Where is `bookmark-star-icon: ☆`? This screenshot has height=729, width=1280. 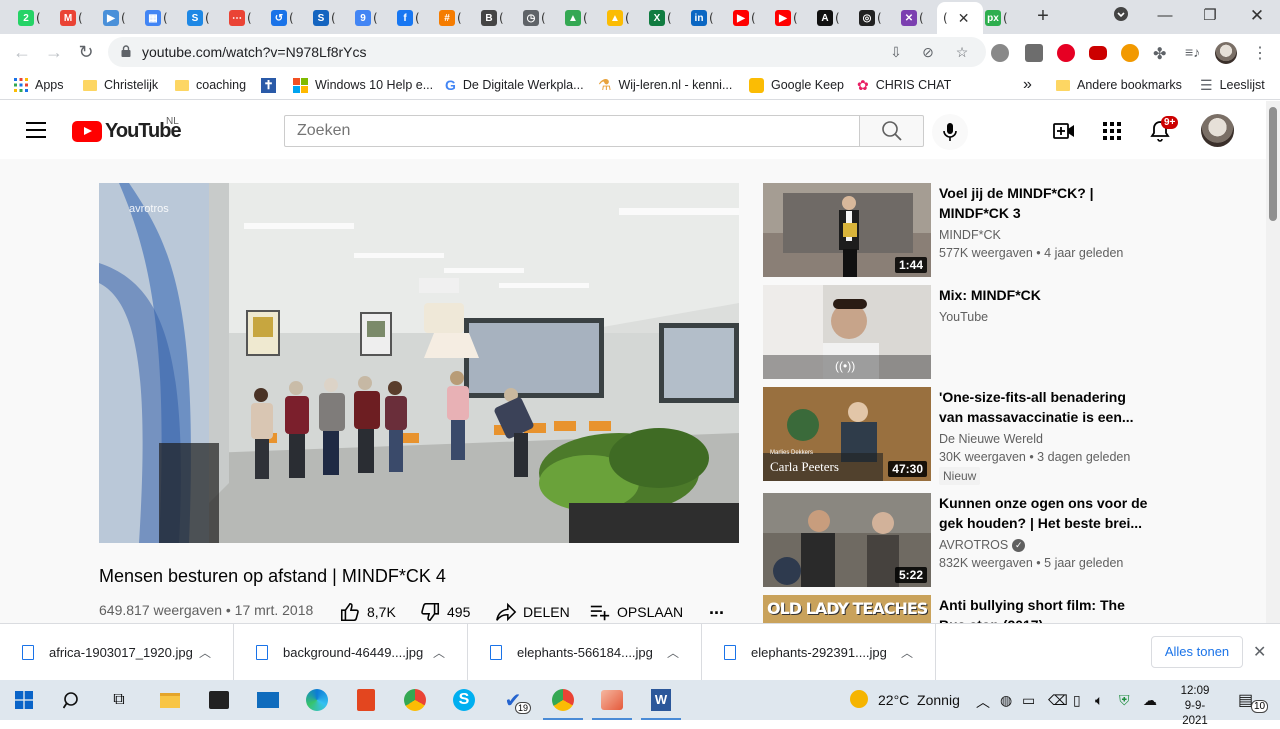 bookmark-star-icon: ☆ is located at coordinates (962, 52).